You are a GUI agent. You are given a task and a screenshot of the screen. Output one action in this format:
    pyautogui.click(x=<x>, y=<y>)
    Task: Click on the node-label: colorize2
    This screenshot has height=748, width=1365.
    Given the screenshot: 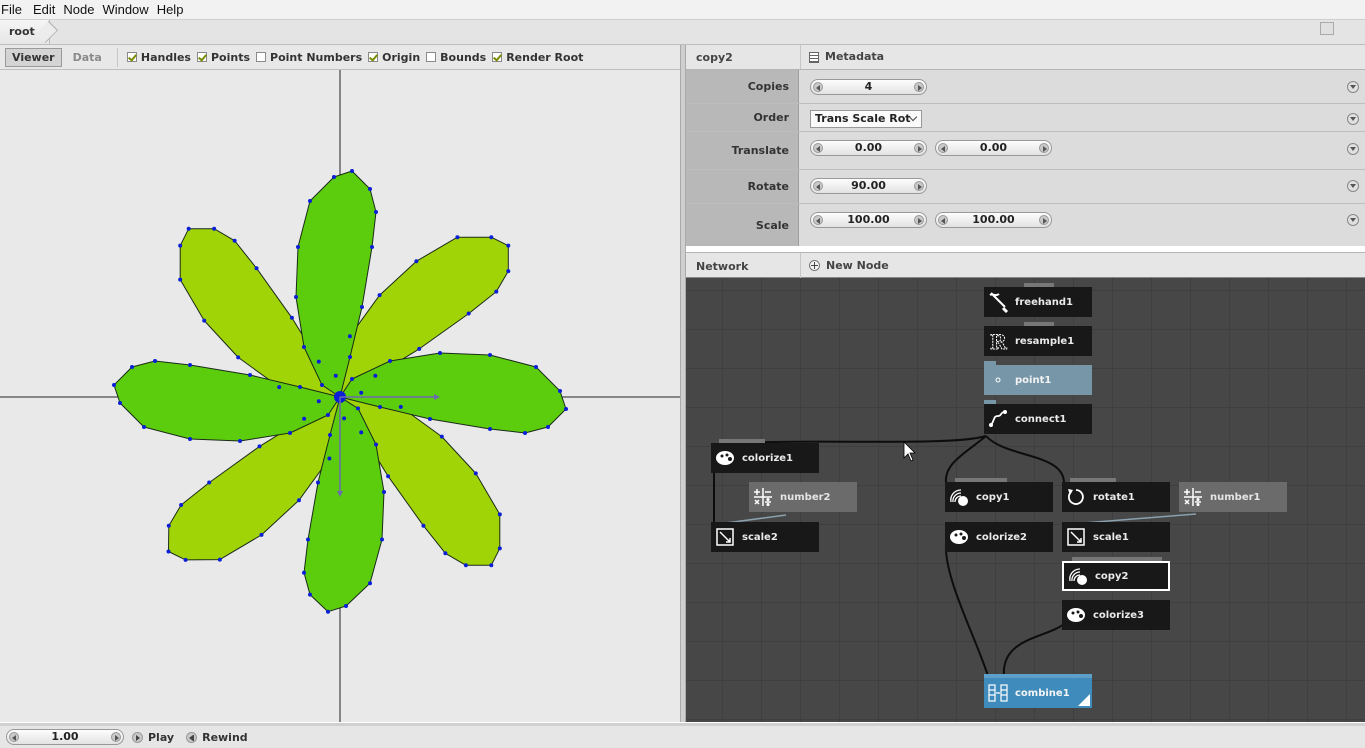 What is the action you would take?
    pyautogui.click(x=1002, y=537)
    